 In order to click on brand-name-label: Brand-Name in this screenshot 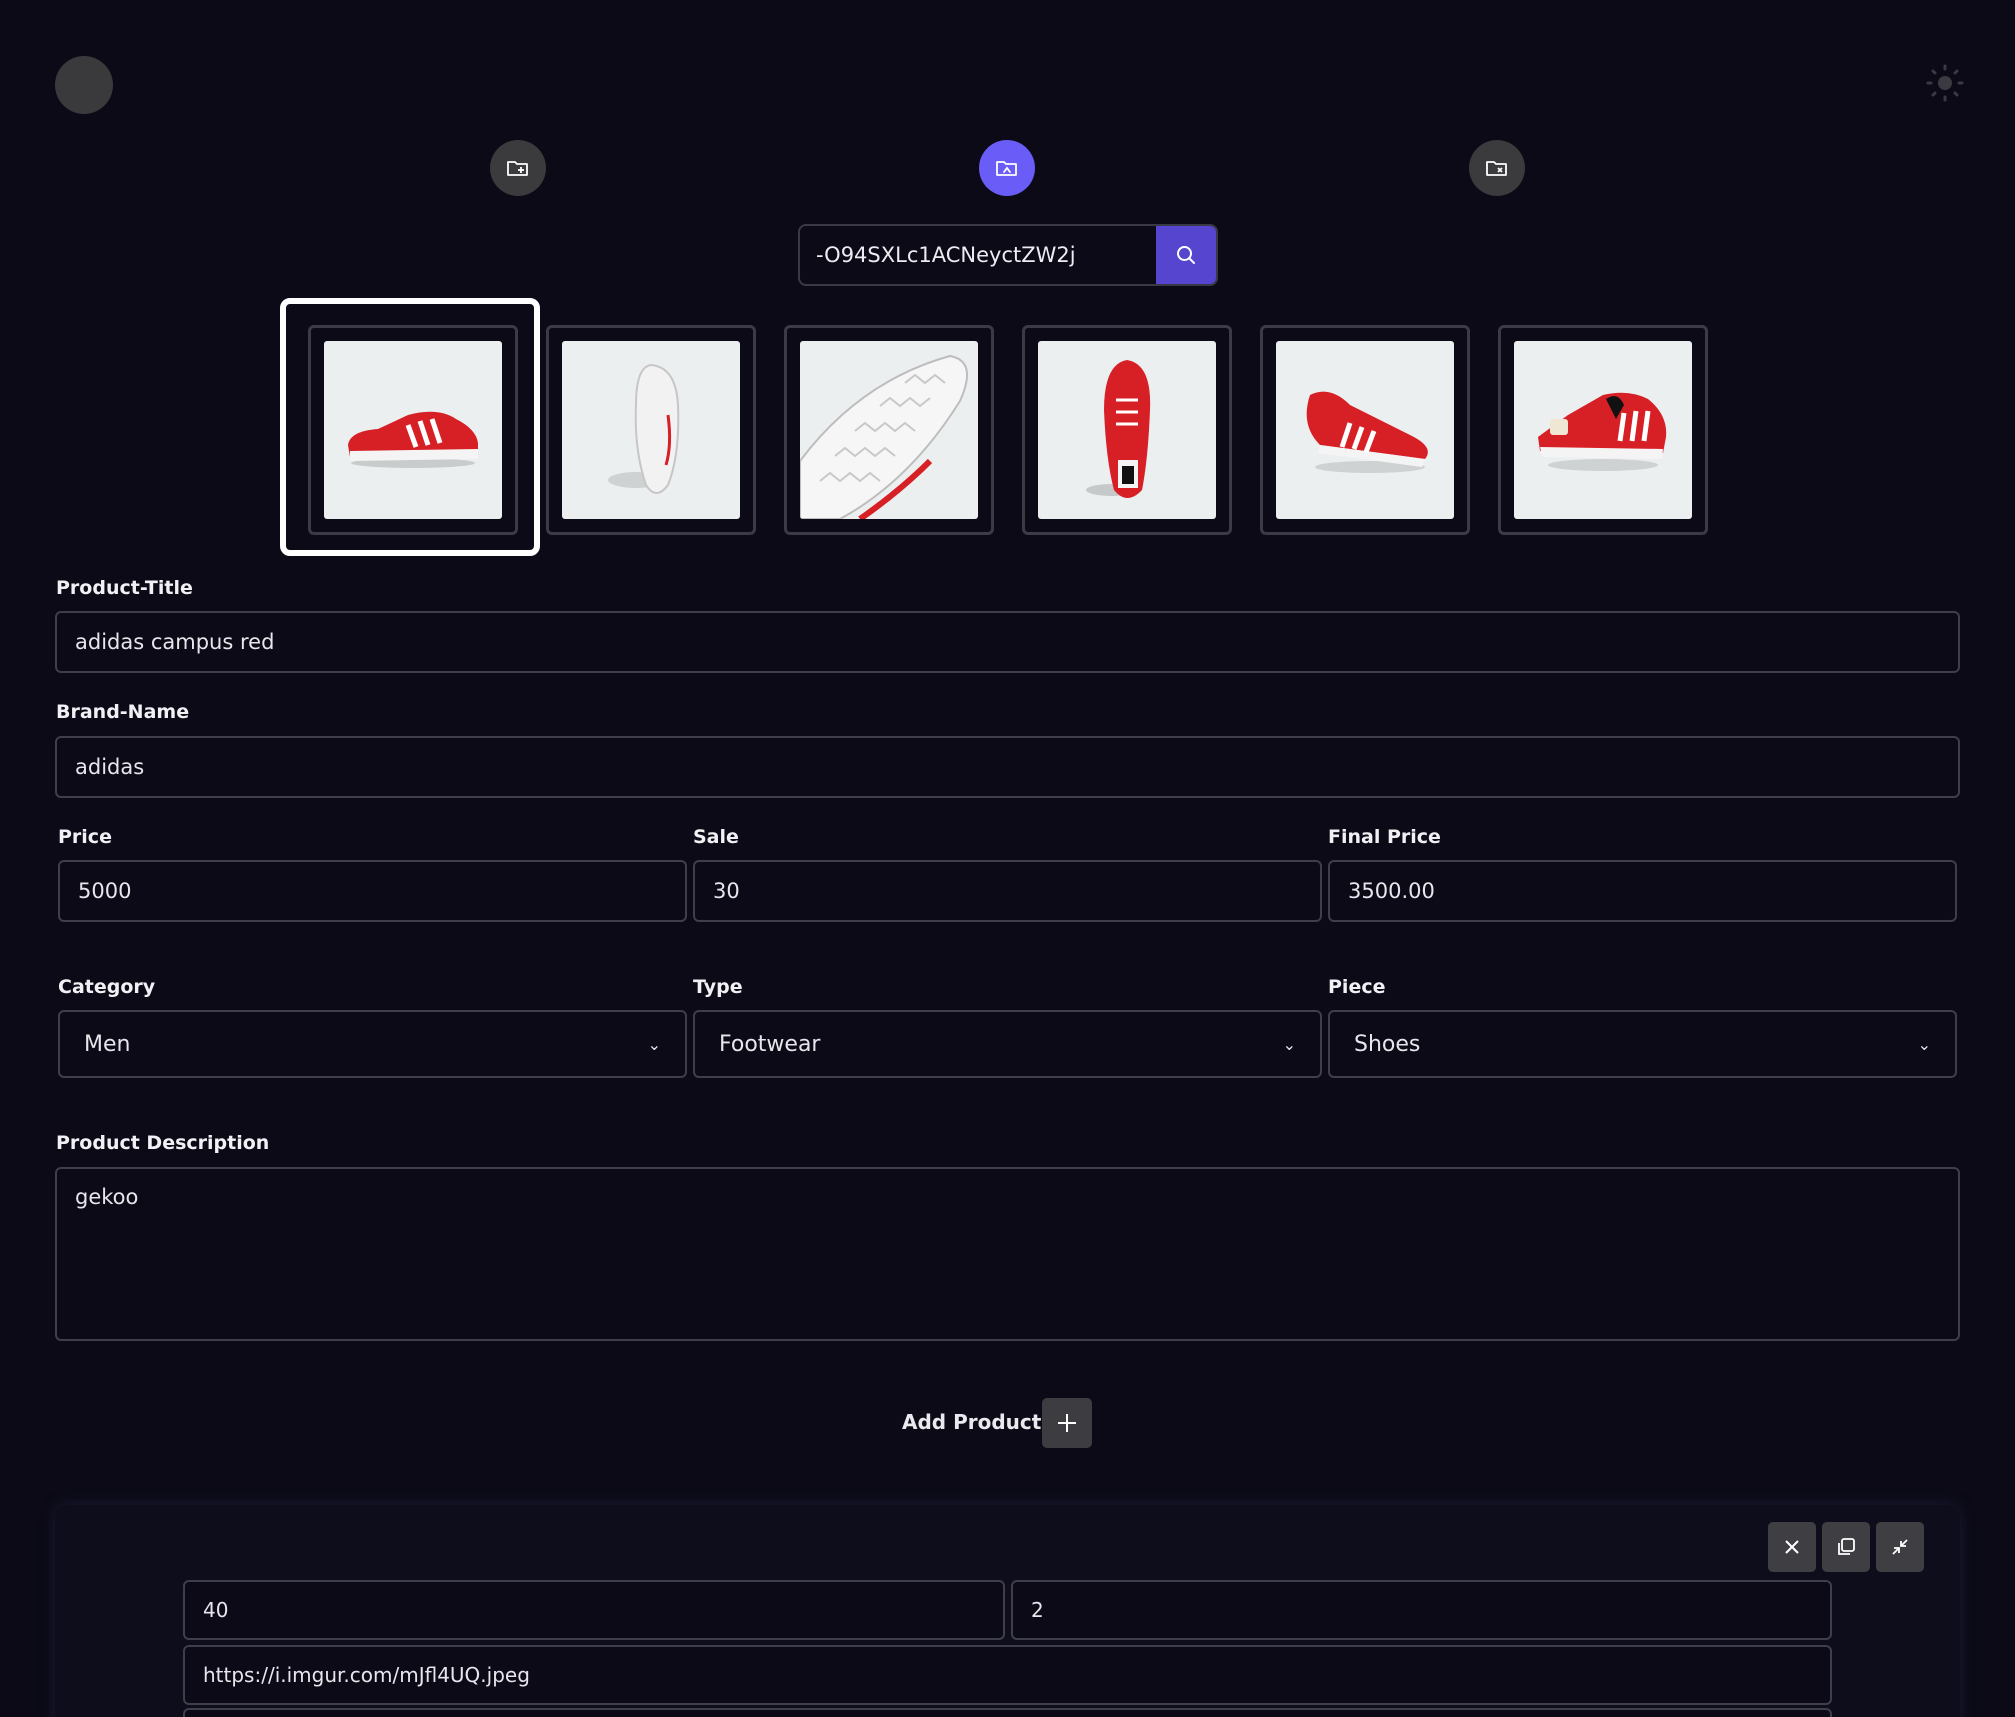, I will do `click(123, 712)`.